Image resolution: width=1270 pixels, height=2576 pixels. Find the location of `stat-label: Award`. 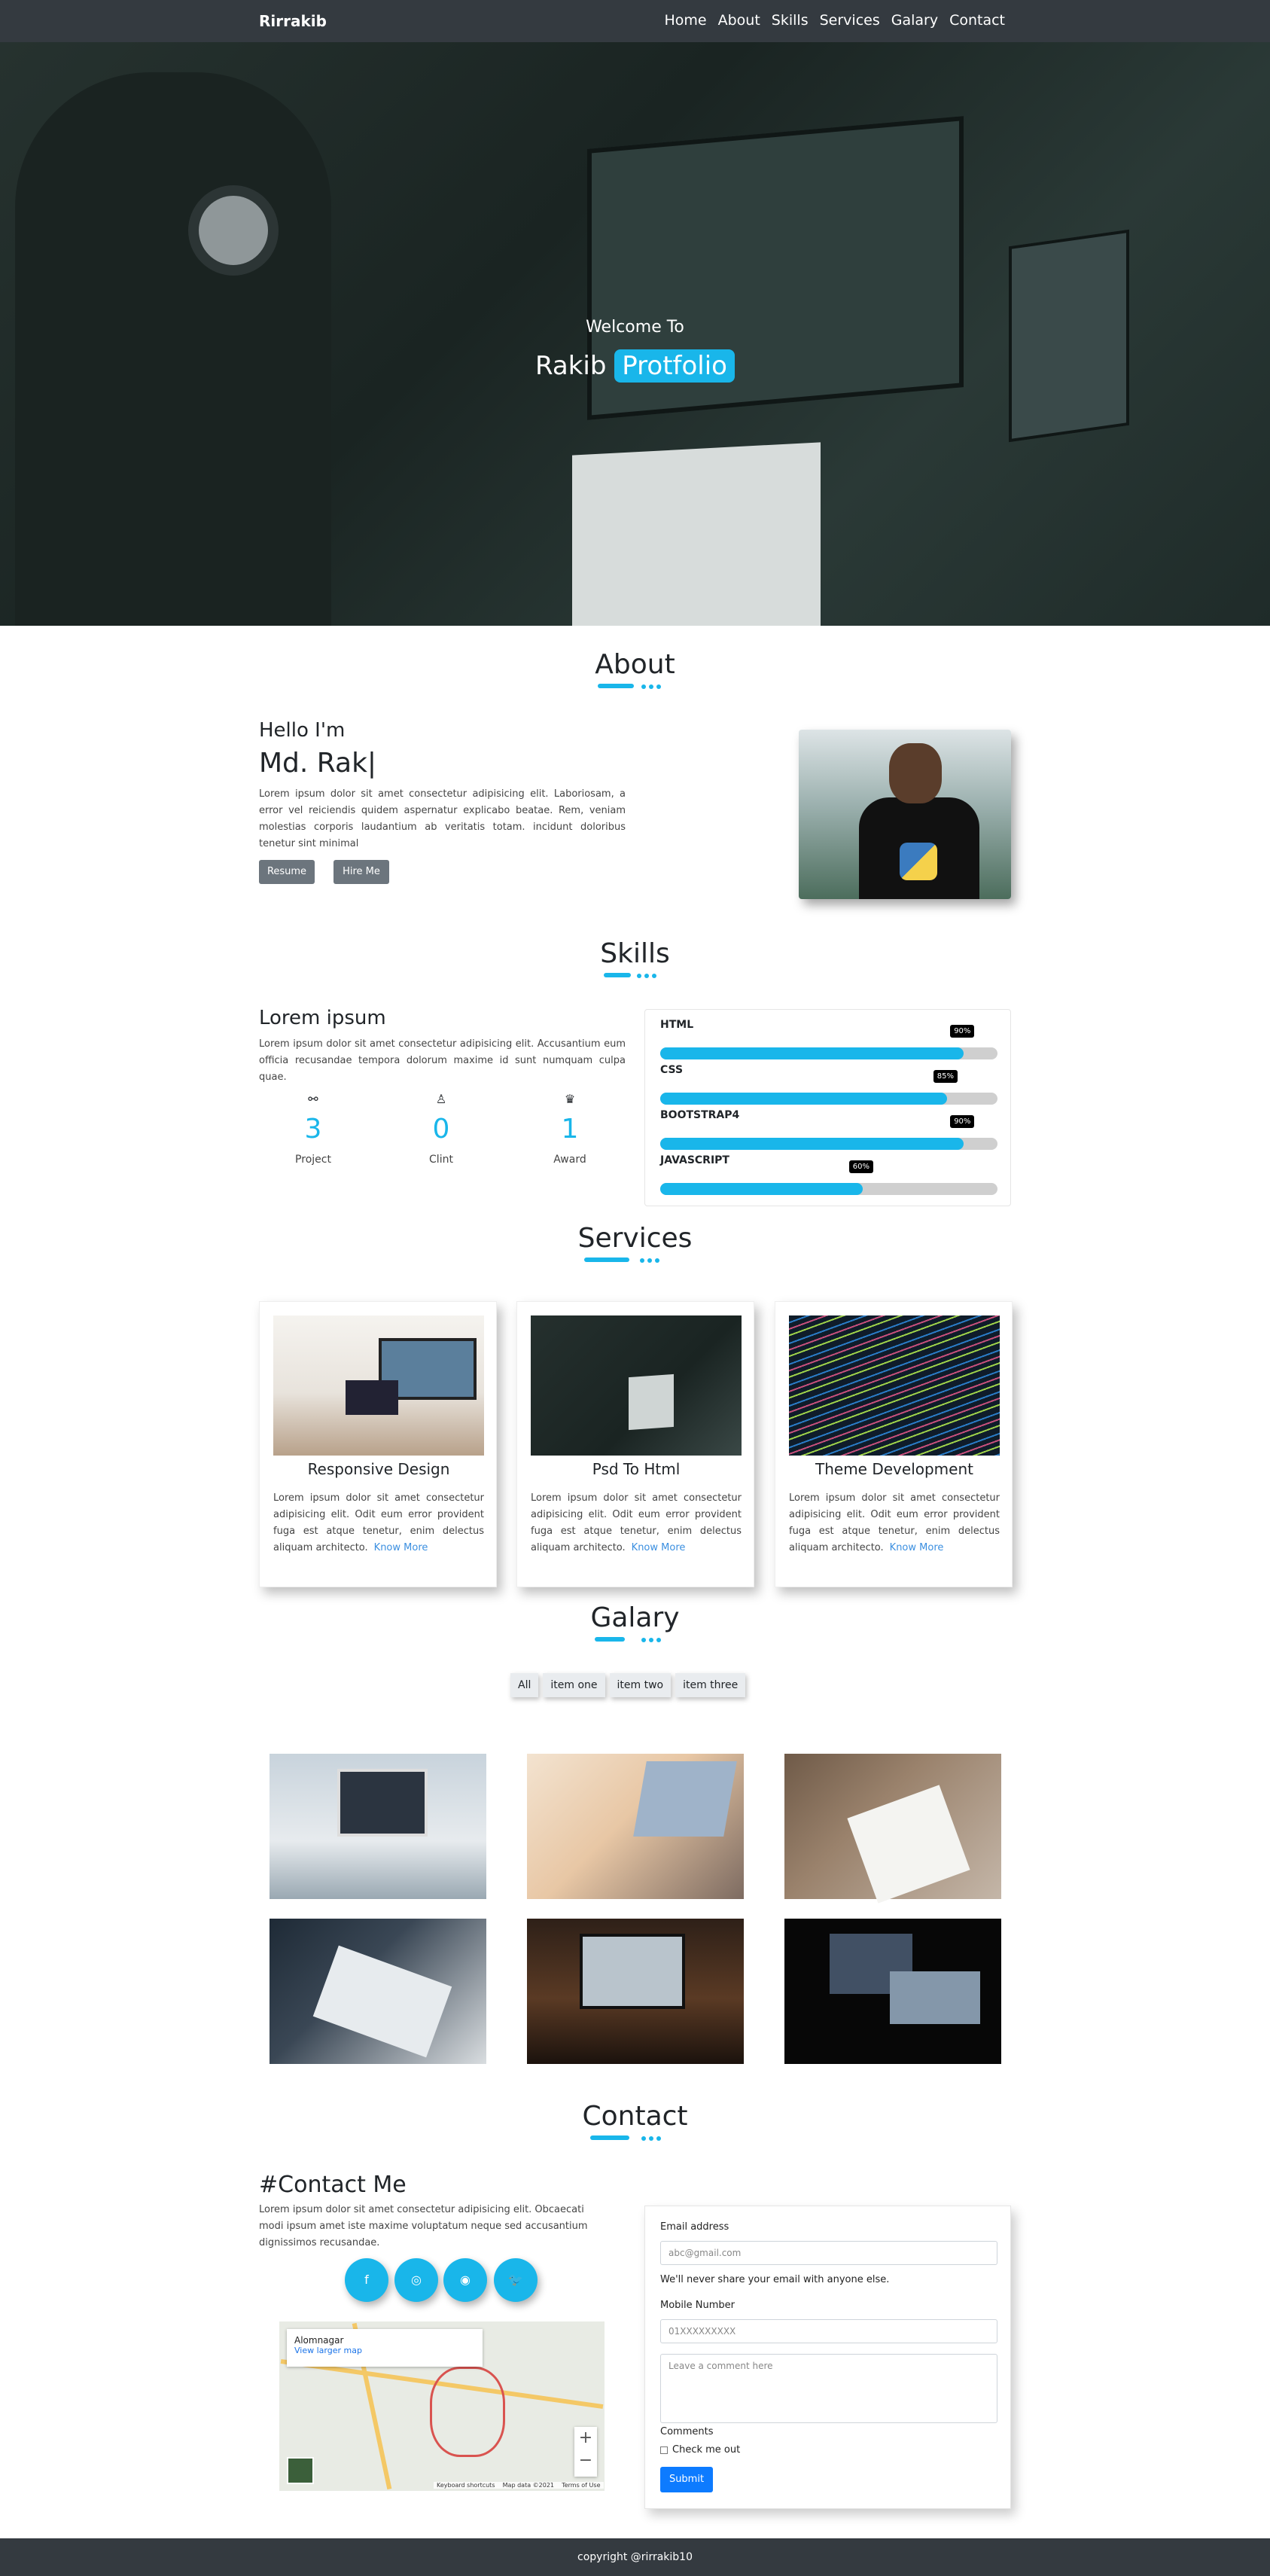

stat-label: Award is located at coordinates (569, 1160).